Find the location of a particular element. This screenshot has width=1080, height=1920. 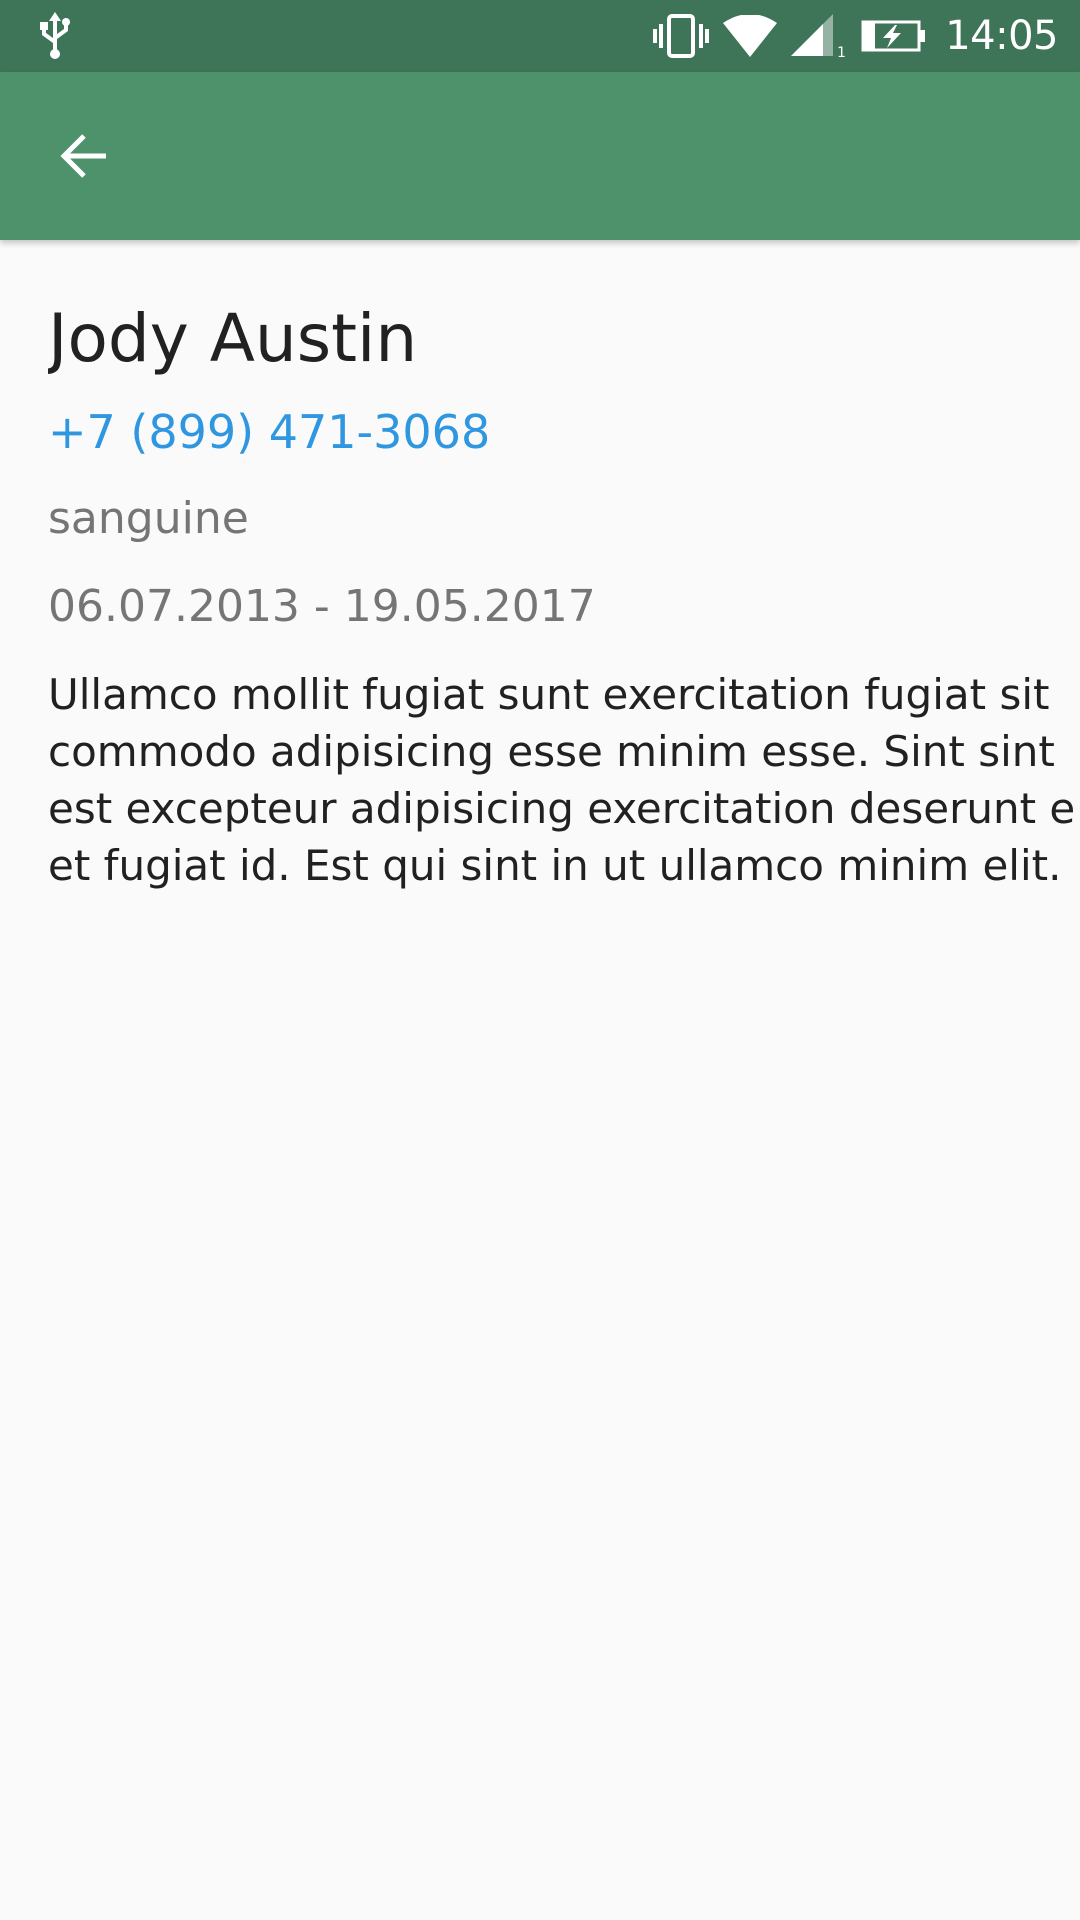

wifi-icon is located at coordinates (750, 36).